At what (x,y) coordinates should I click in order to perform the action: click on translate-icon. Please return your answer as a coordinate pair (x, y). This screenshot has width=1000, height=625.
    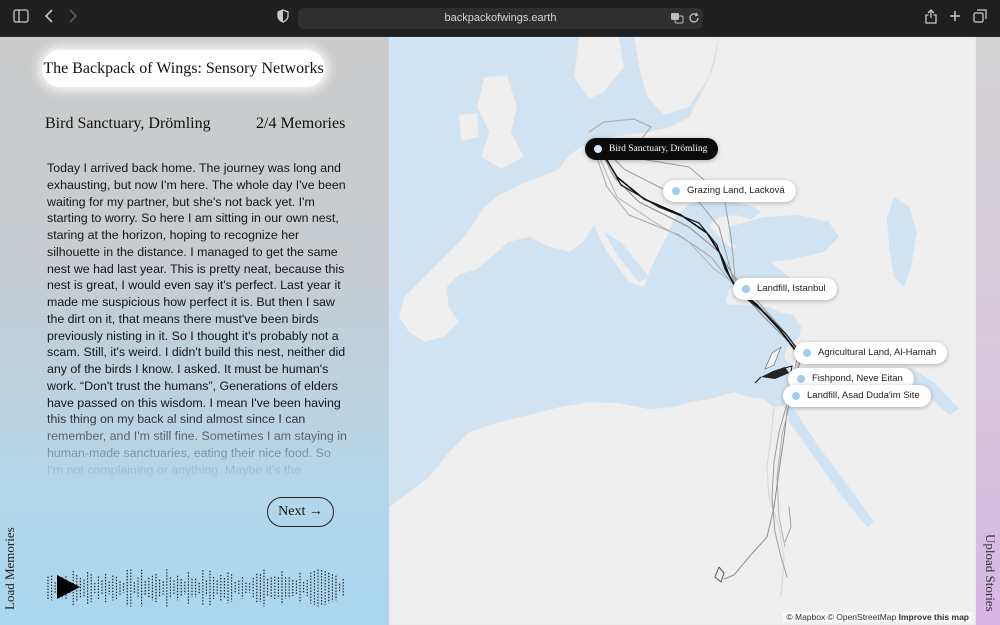
    Looking at the image, I should click on (677, 21).